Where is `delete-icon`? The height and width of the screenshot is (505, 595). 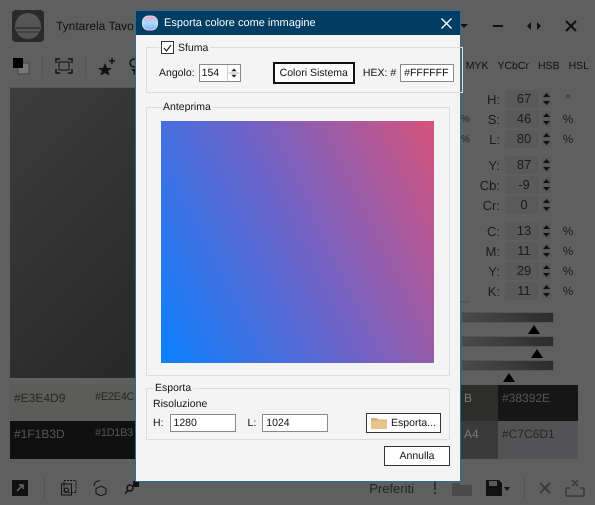
delete-icon is located at coordinates (545, 488).